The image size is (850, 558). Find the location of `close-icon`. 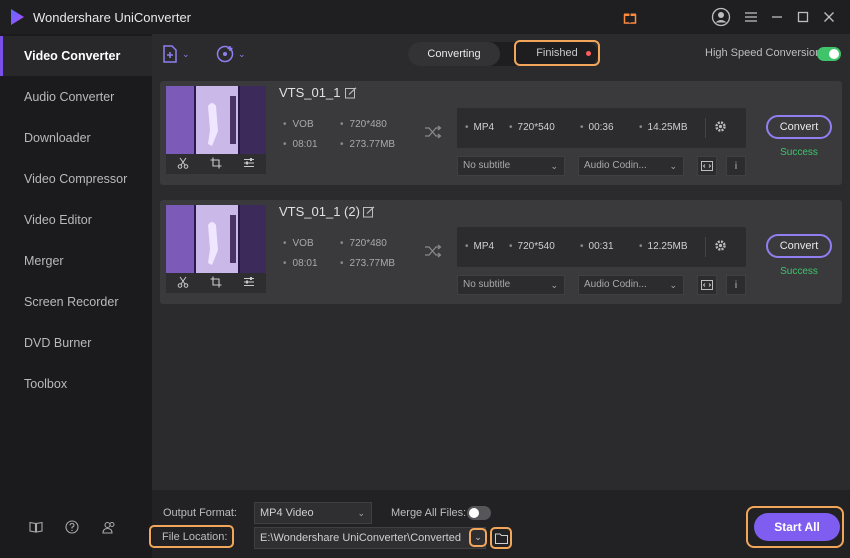

close-icon is located at coordinates (829, 17).